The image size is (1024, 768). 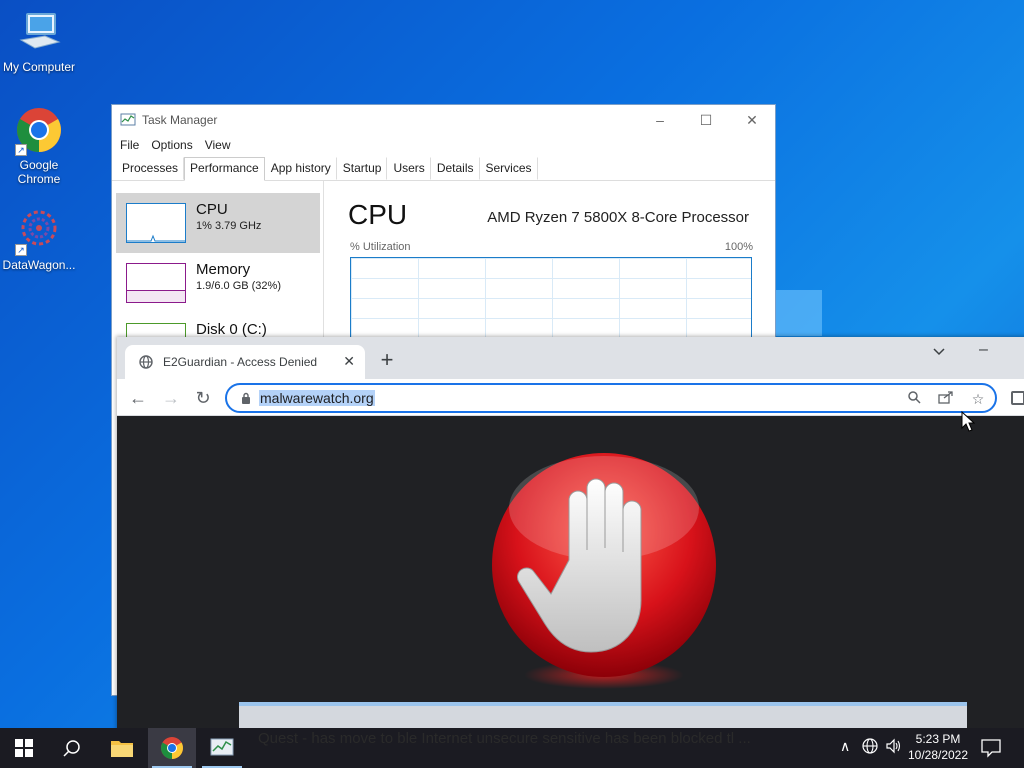 I want to click on desktop-icon-my-computer: My Computer, so click(x=39, y=41).